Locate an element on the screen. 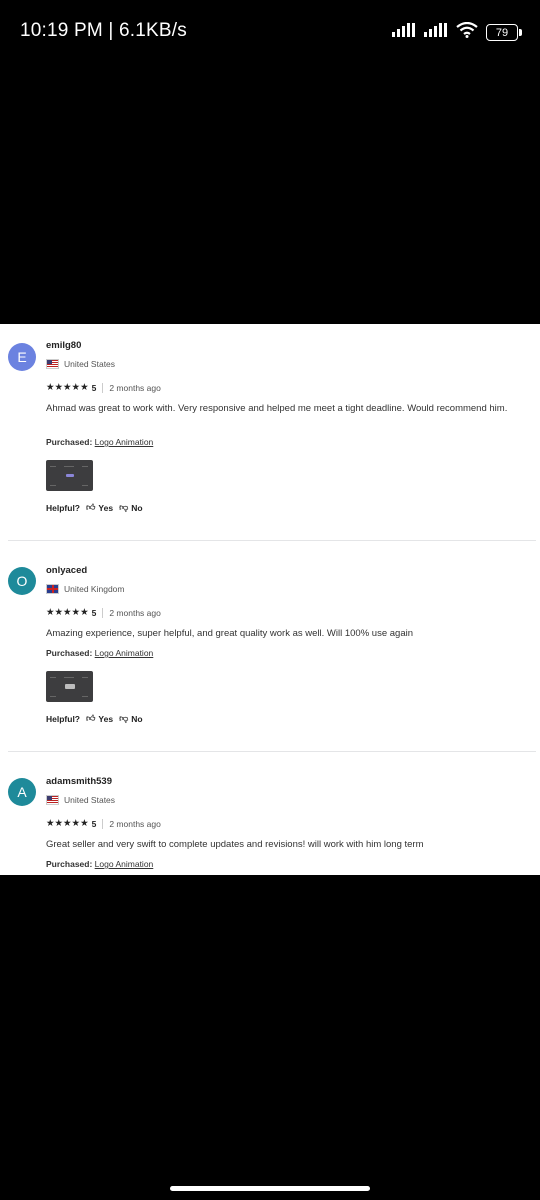  status-time: 10:19 PM | 6.1KB/s is located at coordinates (103, 30).